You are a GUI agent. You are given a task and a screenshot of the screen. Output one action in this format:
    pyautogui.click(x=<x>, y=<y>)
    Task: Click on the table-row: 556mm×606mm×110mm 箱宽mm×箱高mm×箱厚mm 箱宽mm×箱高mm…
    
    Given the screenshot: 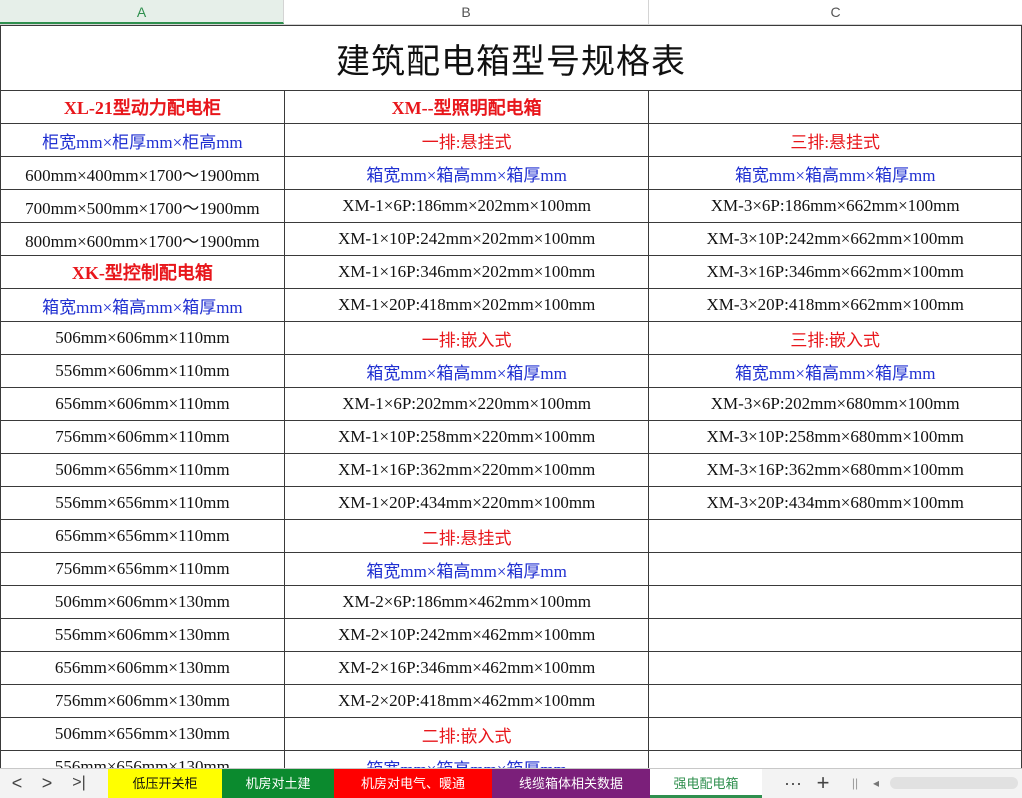 What is the action you would take?
    pyautogui.click(x=511, y=371)
    